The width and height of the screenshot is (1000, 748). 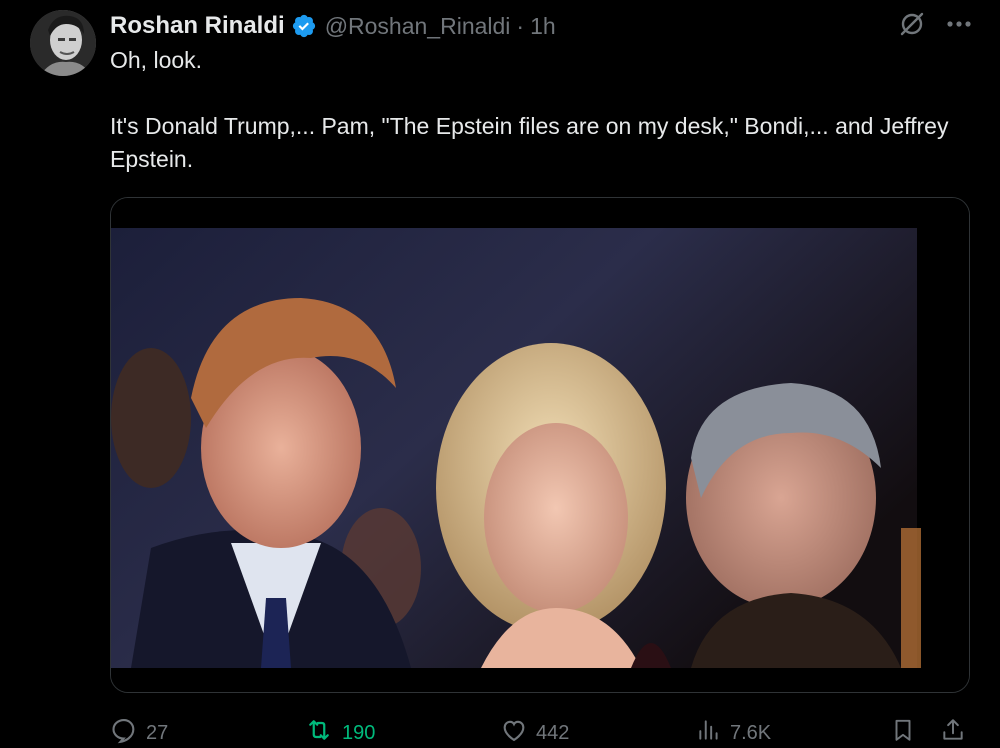 I want to click on views-button: 7.6K, so click(x=733, y=732).